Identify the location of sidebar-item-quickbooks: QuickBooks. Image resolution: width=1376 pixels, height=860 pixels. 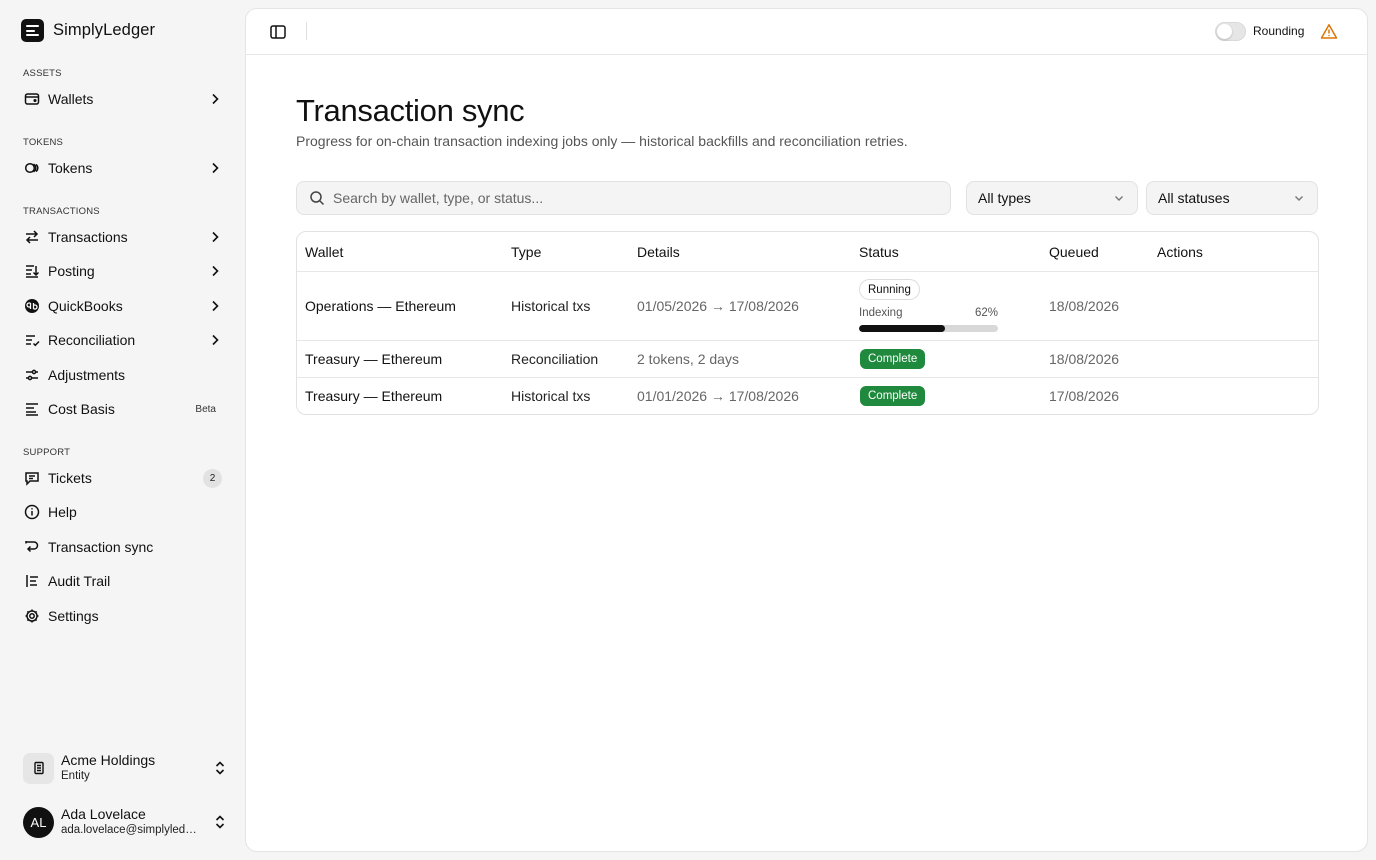
(122, 306).